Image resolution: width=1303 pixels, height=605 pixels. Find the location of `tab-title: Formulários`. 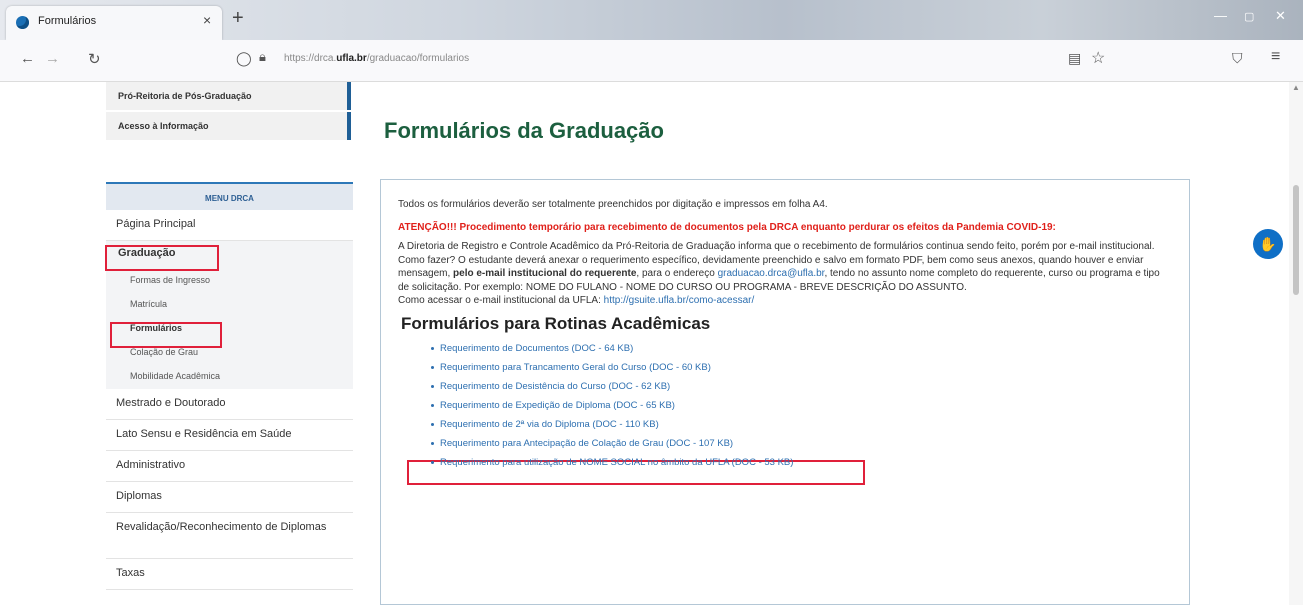

tab-title: Formulários is located at coordinates (67, 21).